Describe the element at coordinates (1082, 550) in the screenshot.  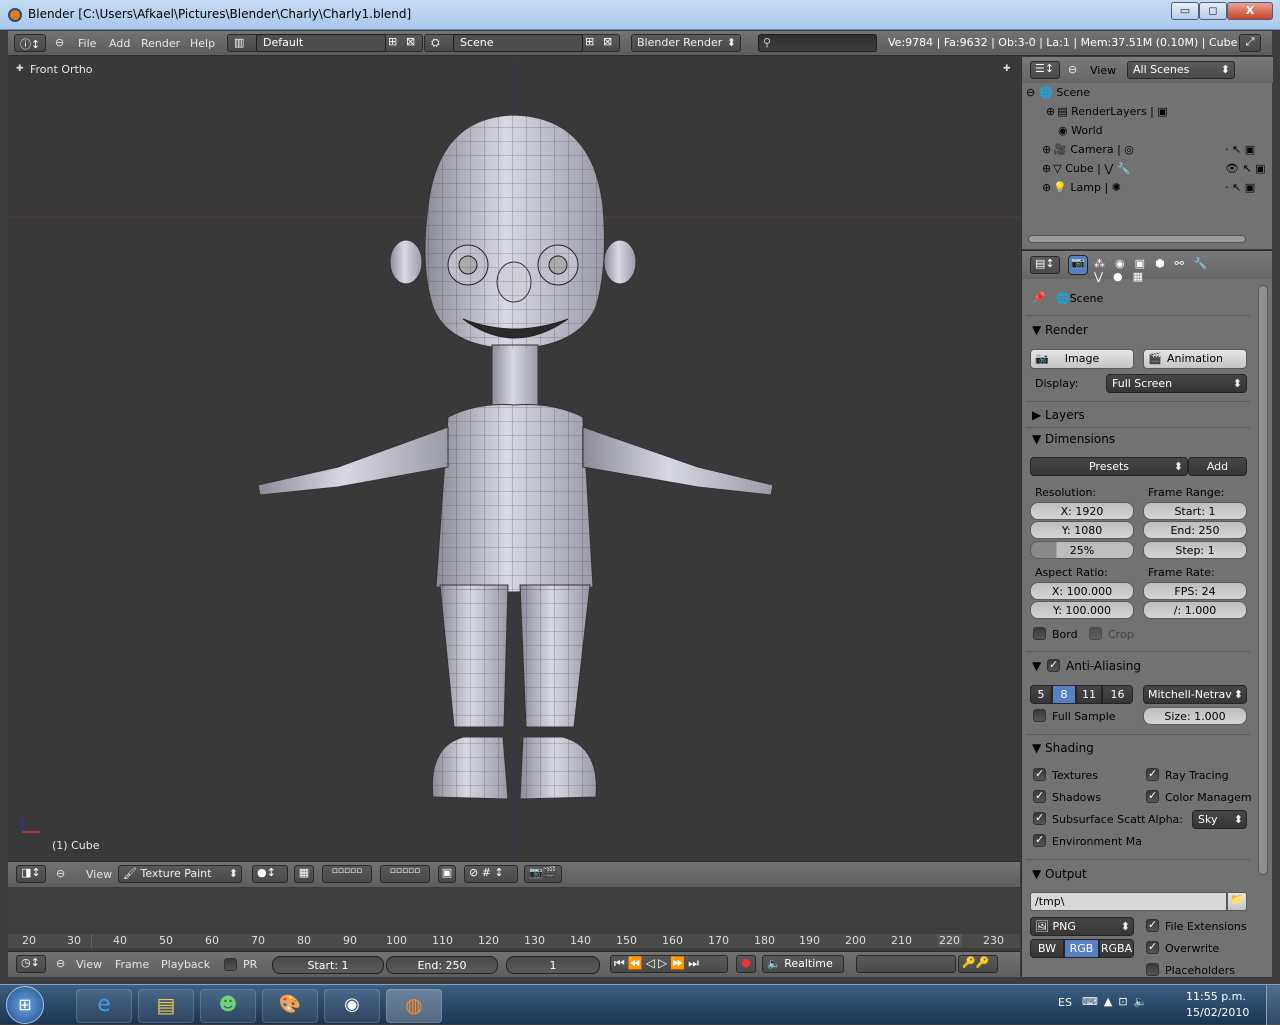
I see `resolution-percentage-slider: 25%` at that location.